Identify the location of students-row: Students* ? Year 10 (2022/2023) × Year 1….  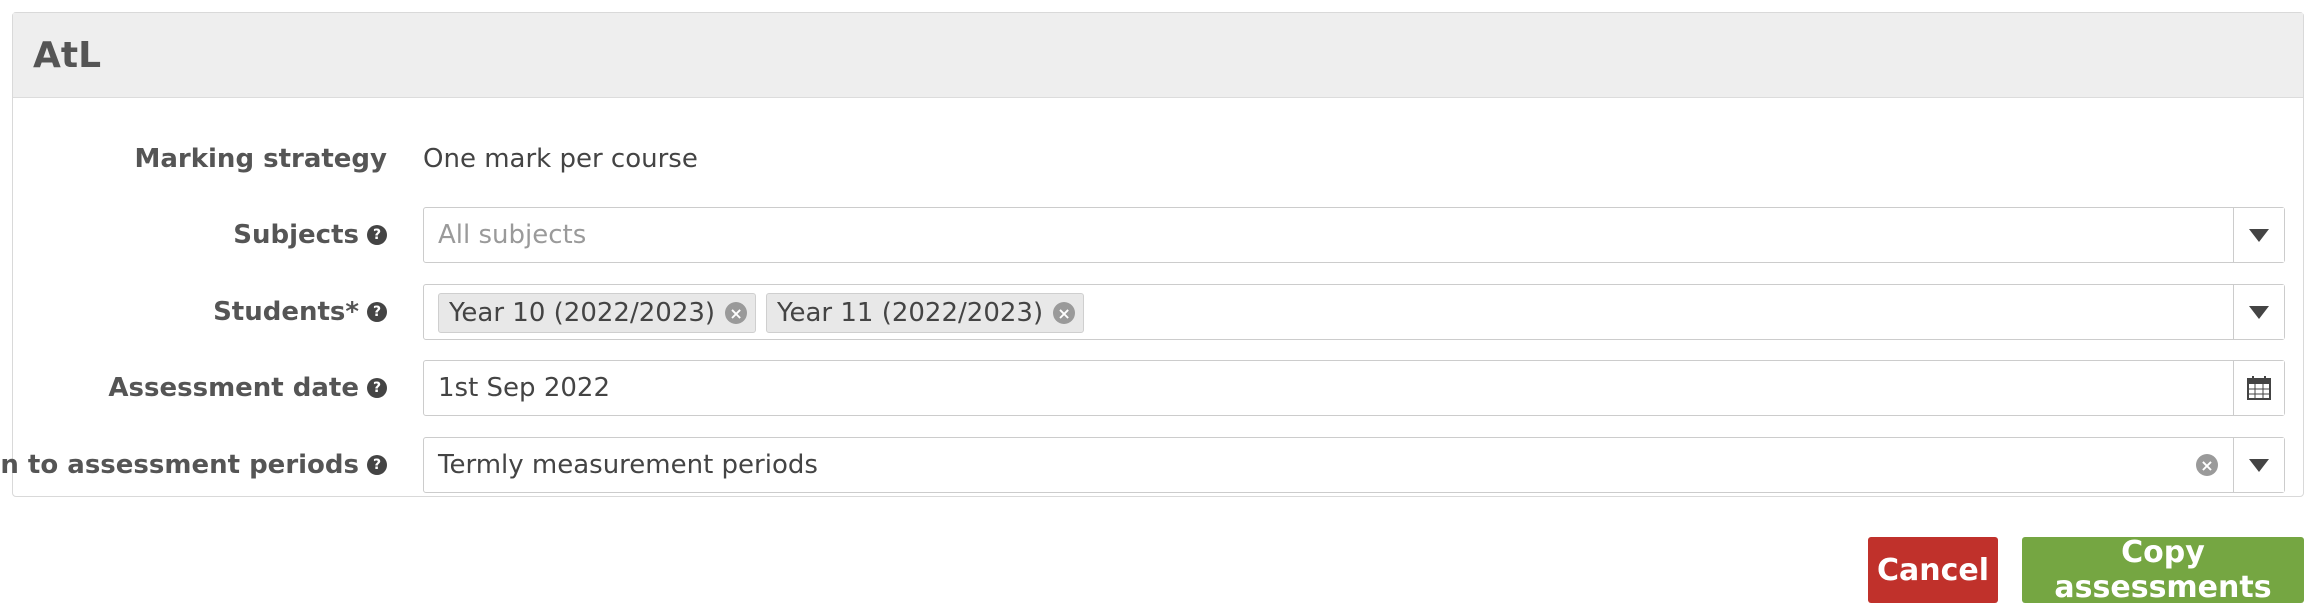
(1158, 312).